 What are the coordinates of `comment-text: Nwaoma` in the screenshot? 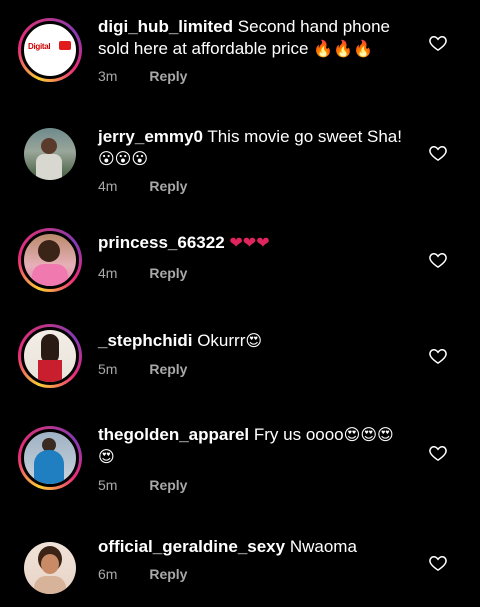 It's located at (323, 546).